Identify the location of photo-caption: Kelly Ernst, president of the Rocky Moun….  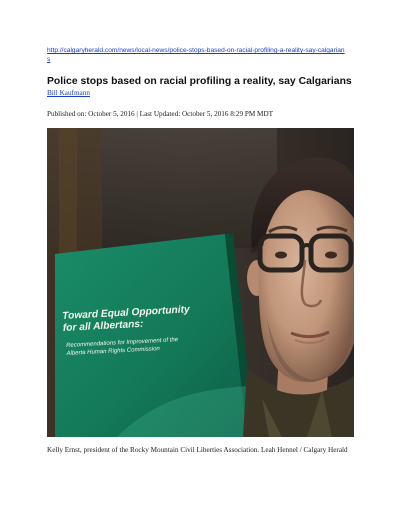
(197, 450).